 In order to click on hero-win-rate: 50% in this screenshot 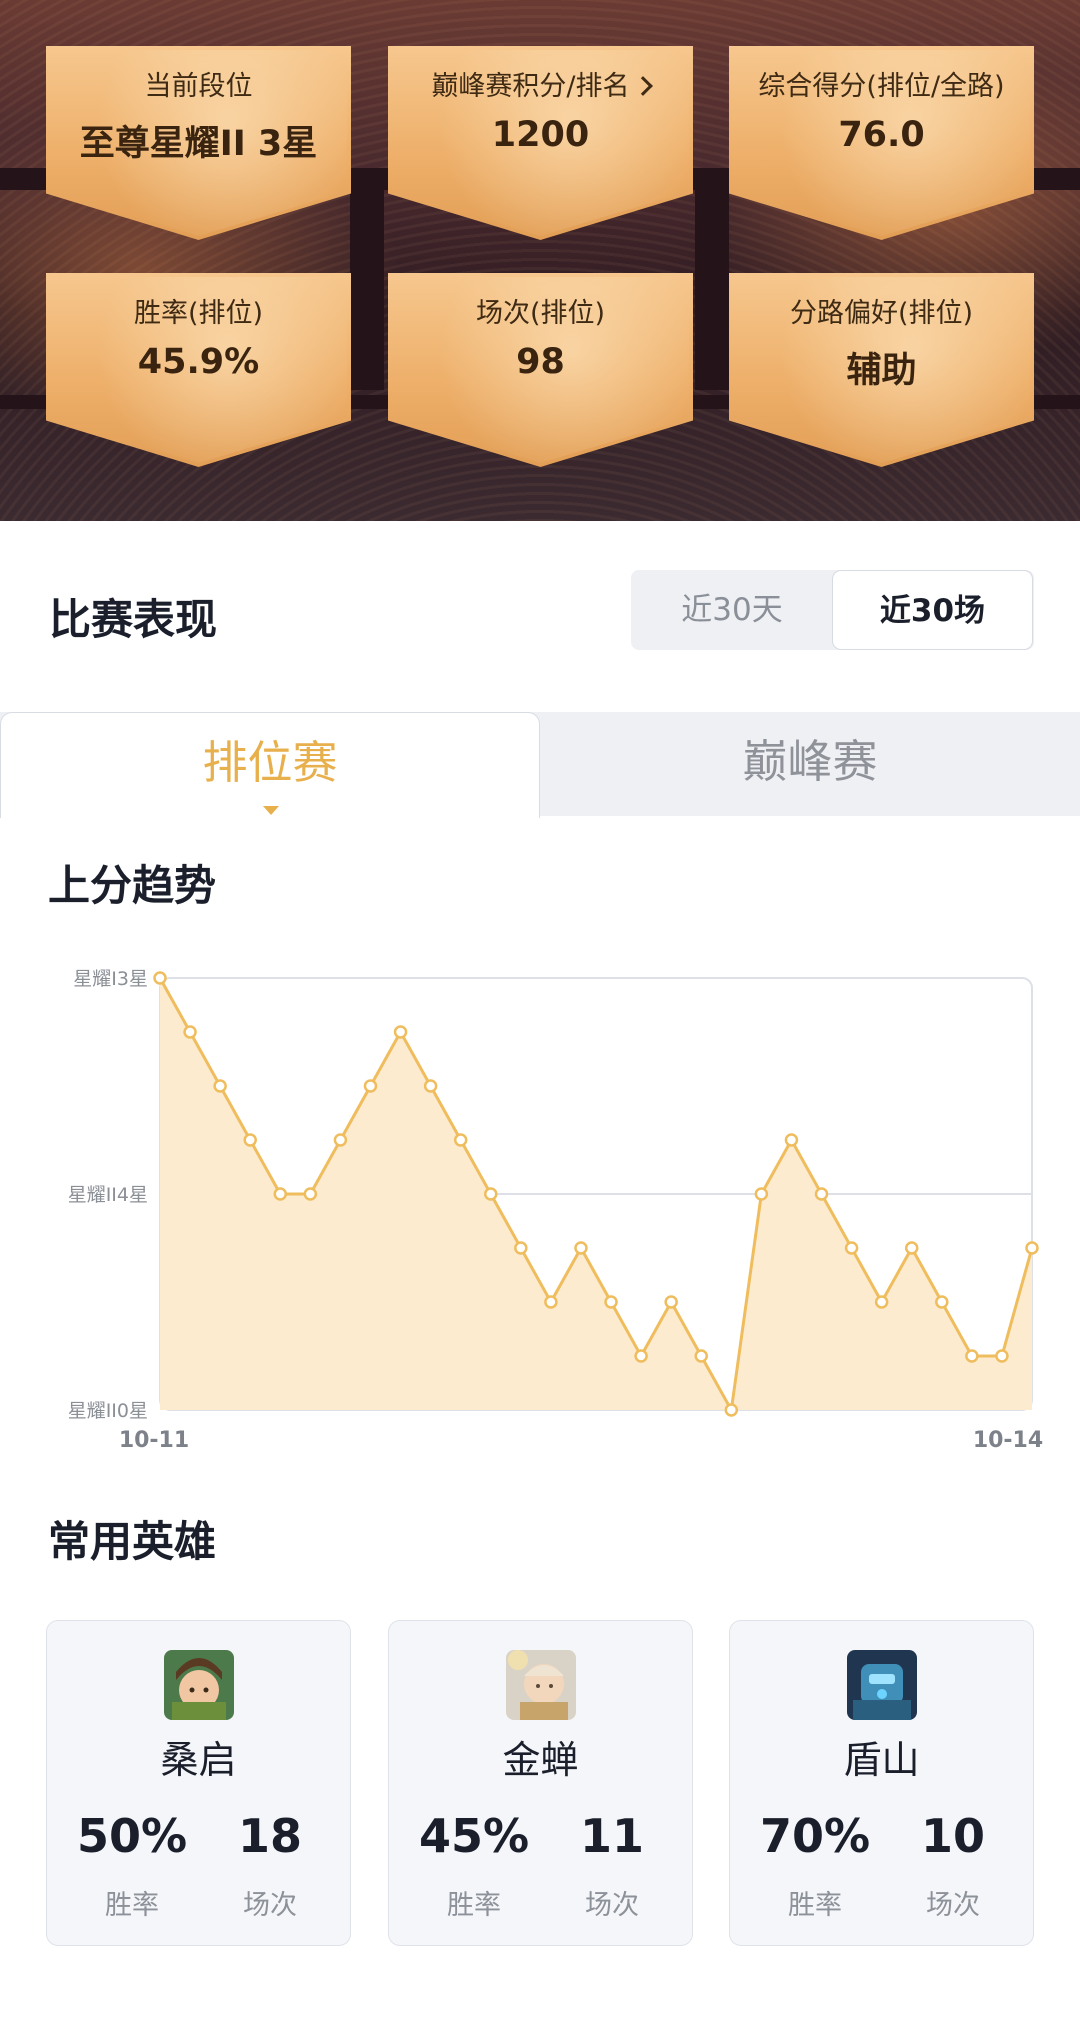, I will do `click(132, 1836)`.